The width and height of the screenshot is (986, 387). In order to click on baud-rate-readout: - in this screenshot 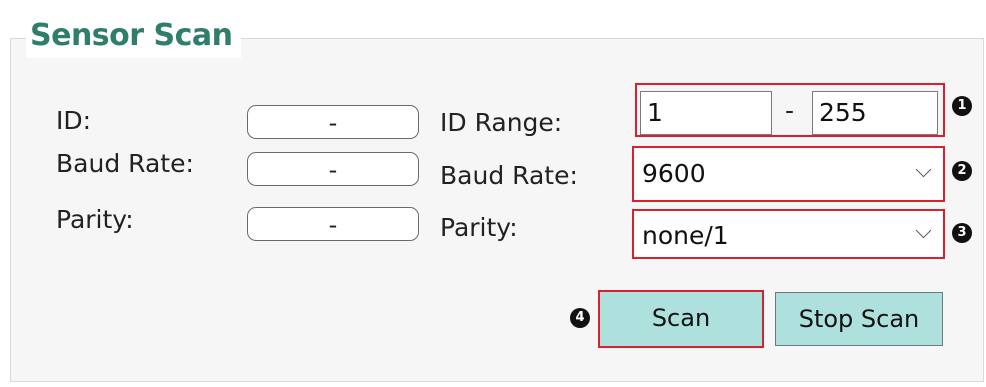, I will do `click(333, 169)`.